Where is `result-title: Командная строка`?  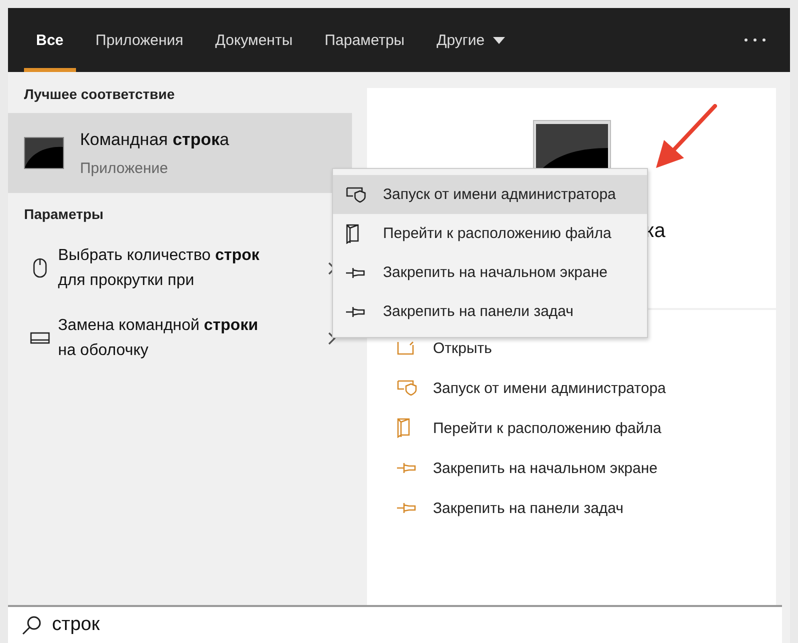 result-title: Командная строка is located at coordinates (155, 140).